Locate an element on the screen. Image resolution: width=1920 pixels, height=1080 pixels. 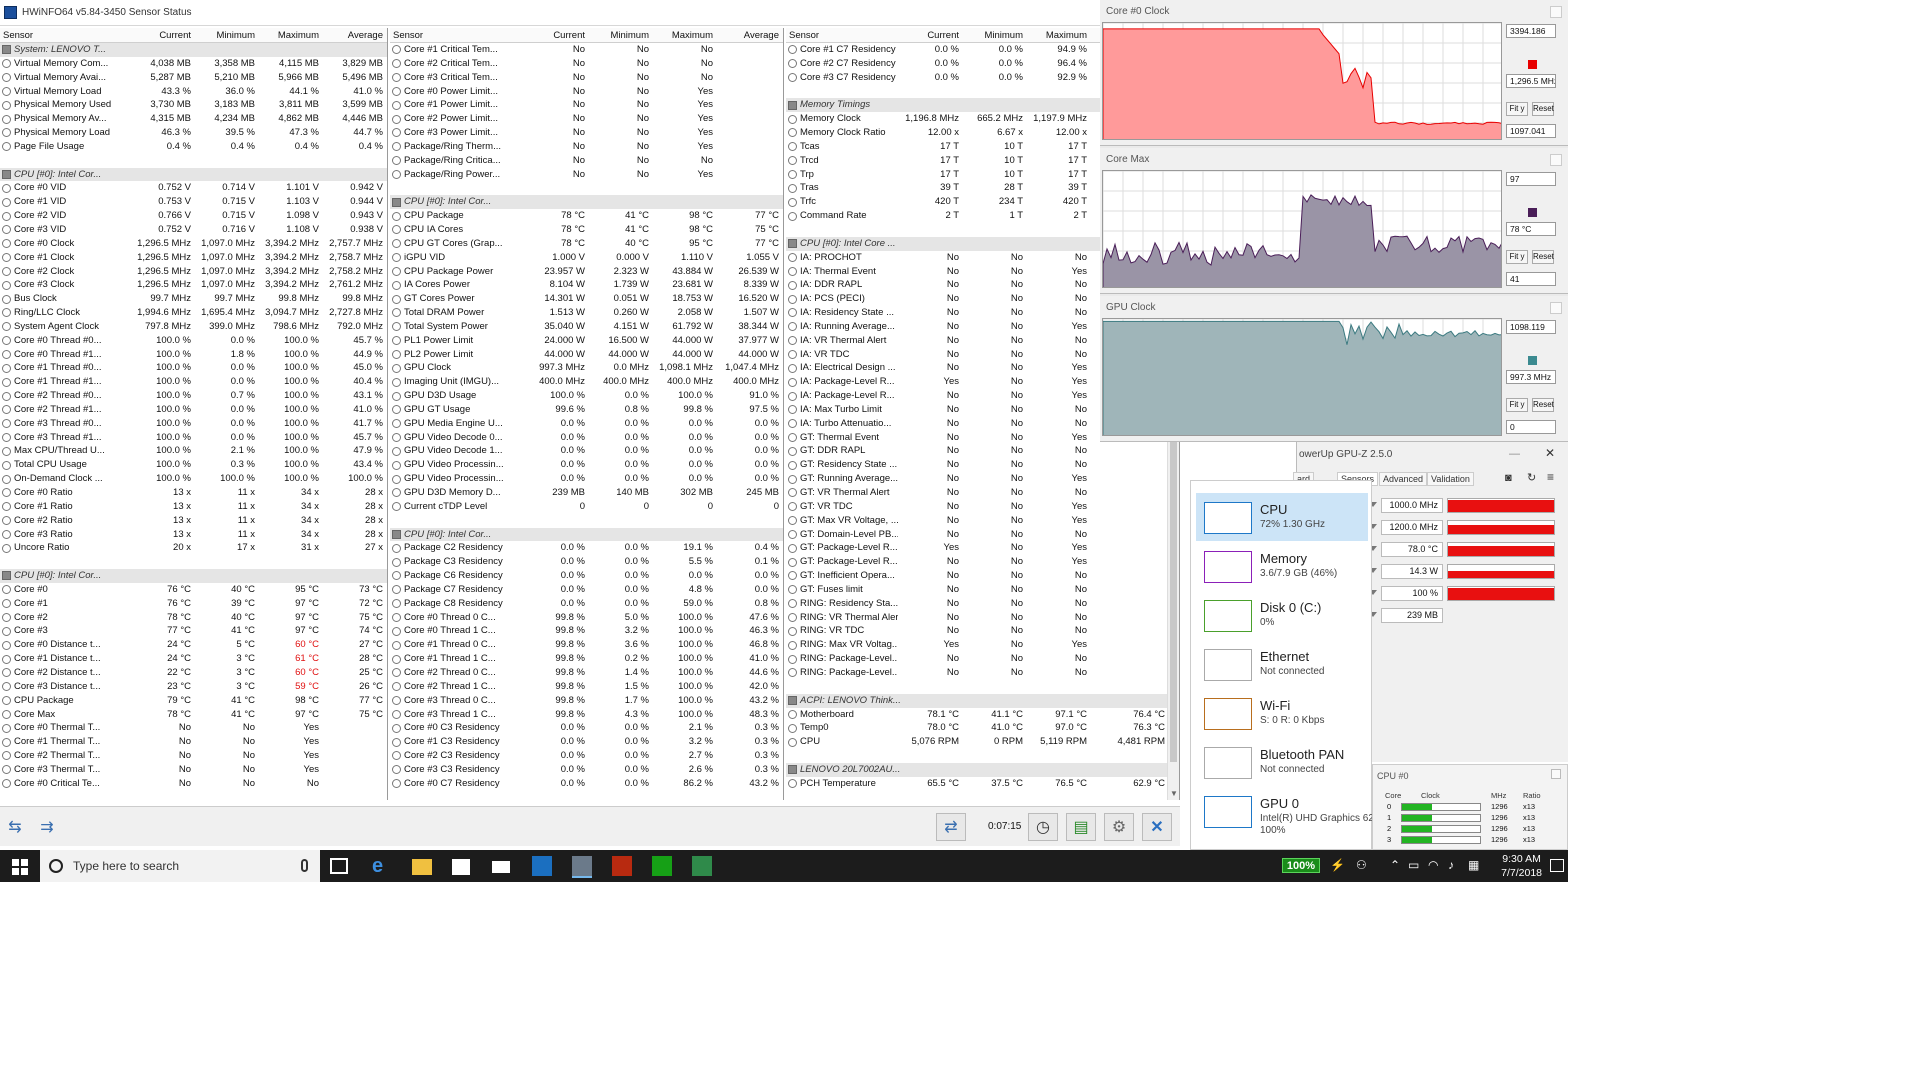
battery-icon: ⚡ is located at coordinates (1337, 865).